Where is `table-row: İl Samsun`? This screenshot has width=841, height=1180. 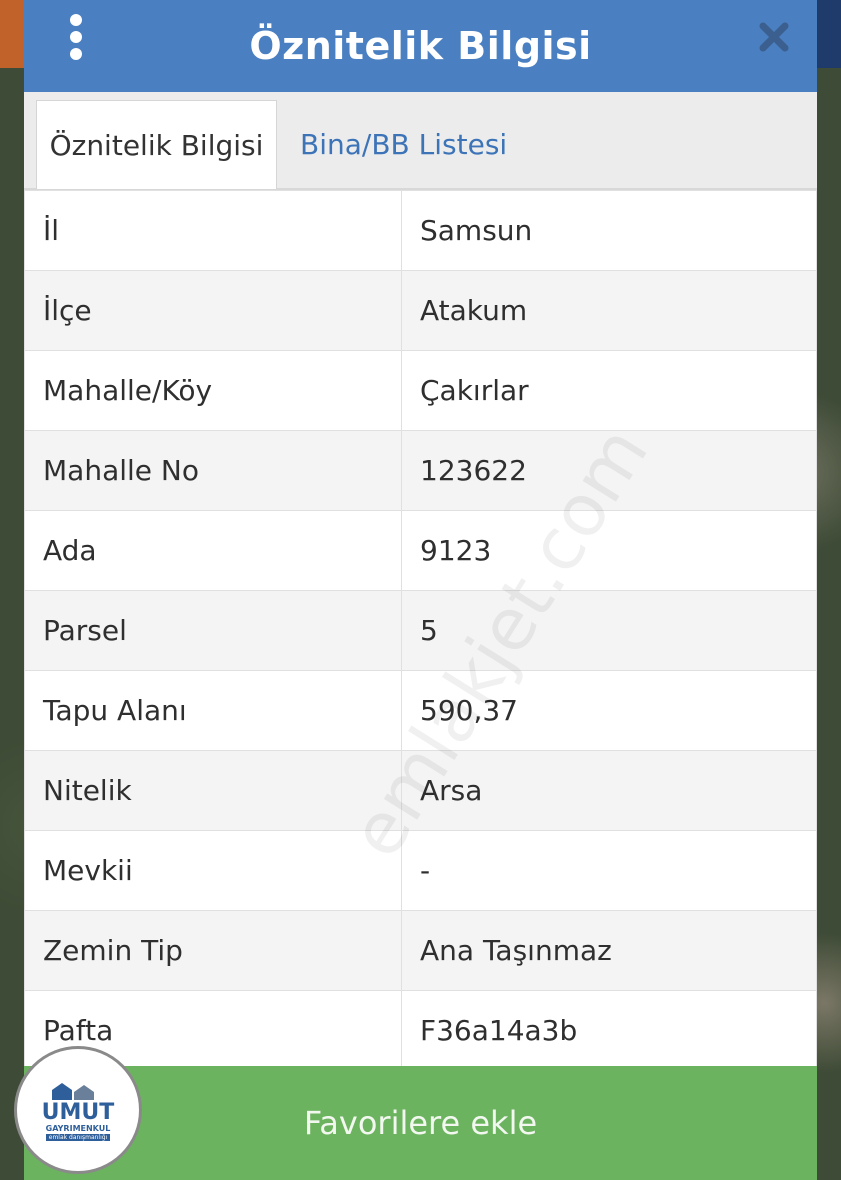
table-row: İl Samsun is located at coordinates (420, 230).